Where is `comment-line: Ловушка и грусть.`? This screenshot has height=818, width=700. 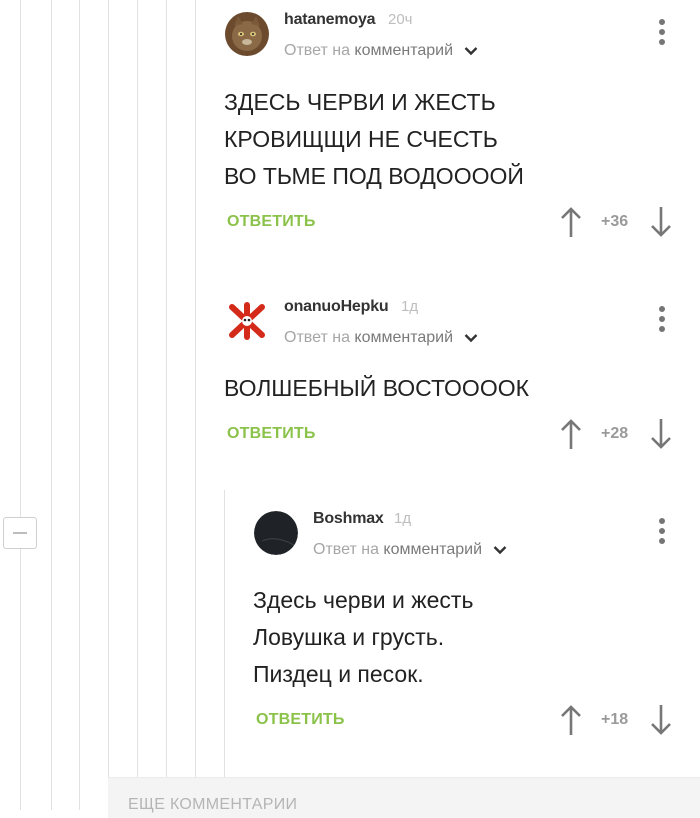 comment-line: Ловушка и грусть. is located at coordinates (349, 637).